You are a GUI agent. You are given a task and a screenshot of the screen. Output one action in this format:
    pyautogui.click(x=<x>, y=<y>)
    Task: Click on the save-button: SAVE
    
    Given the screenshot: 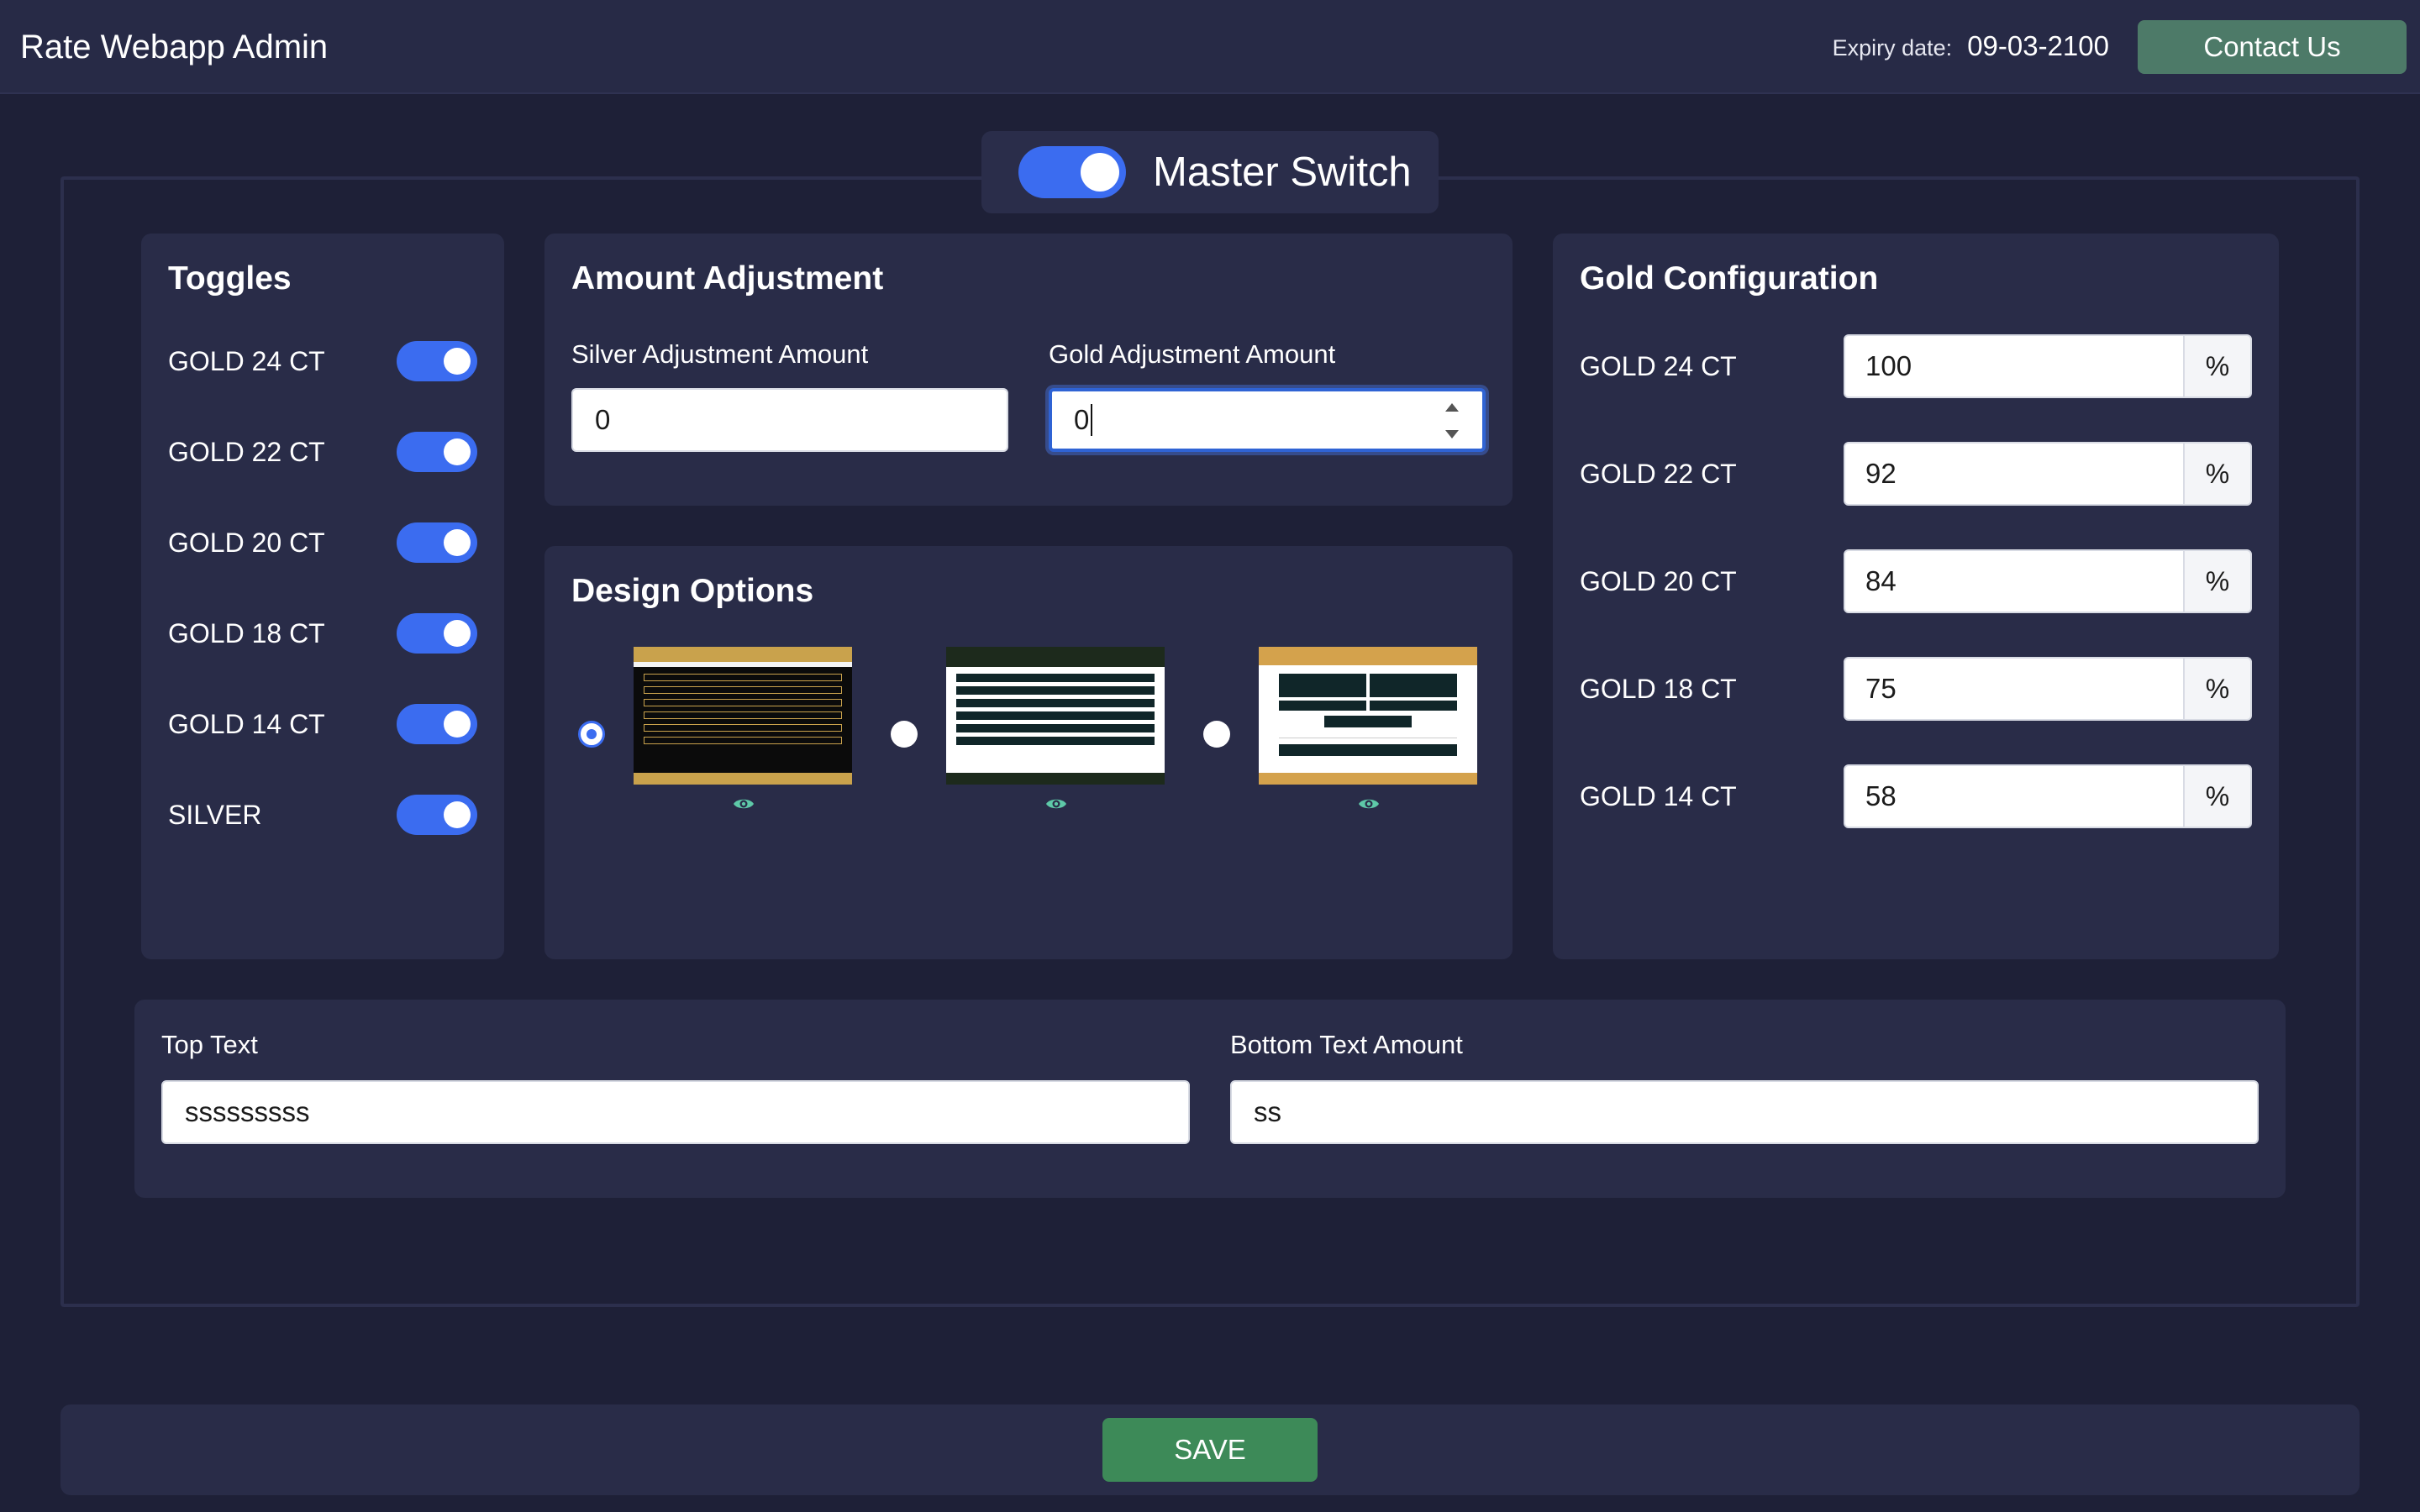 What is the action you would take?
    pyautogui.click(x=1210, y=1450)
    